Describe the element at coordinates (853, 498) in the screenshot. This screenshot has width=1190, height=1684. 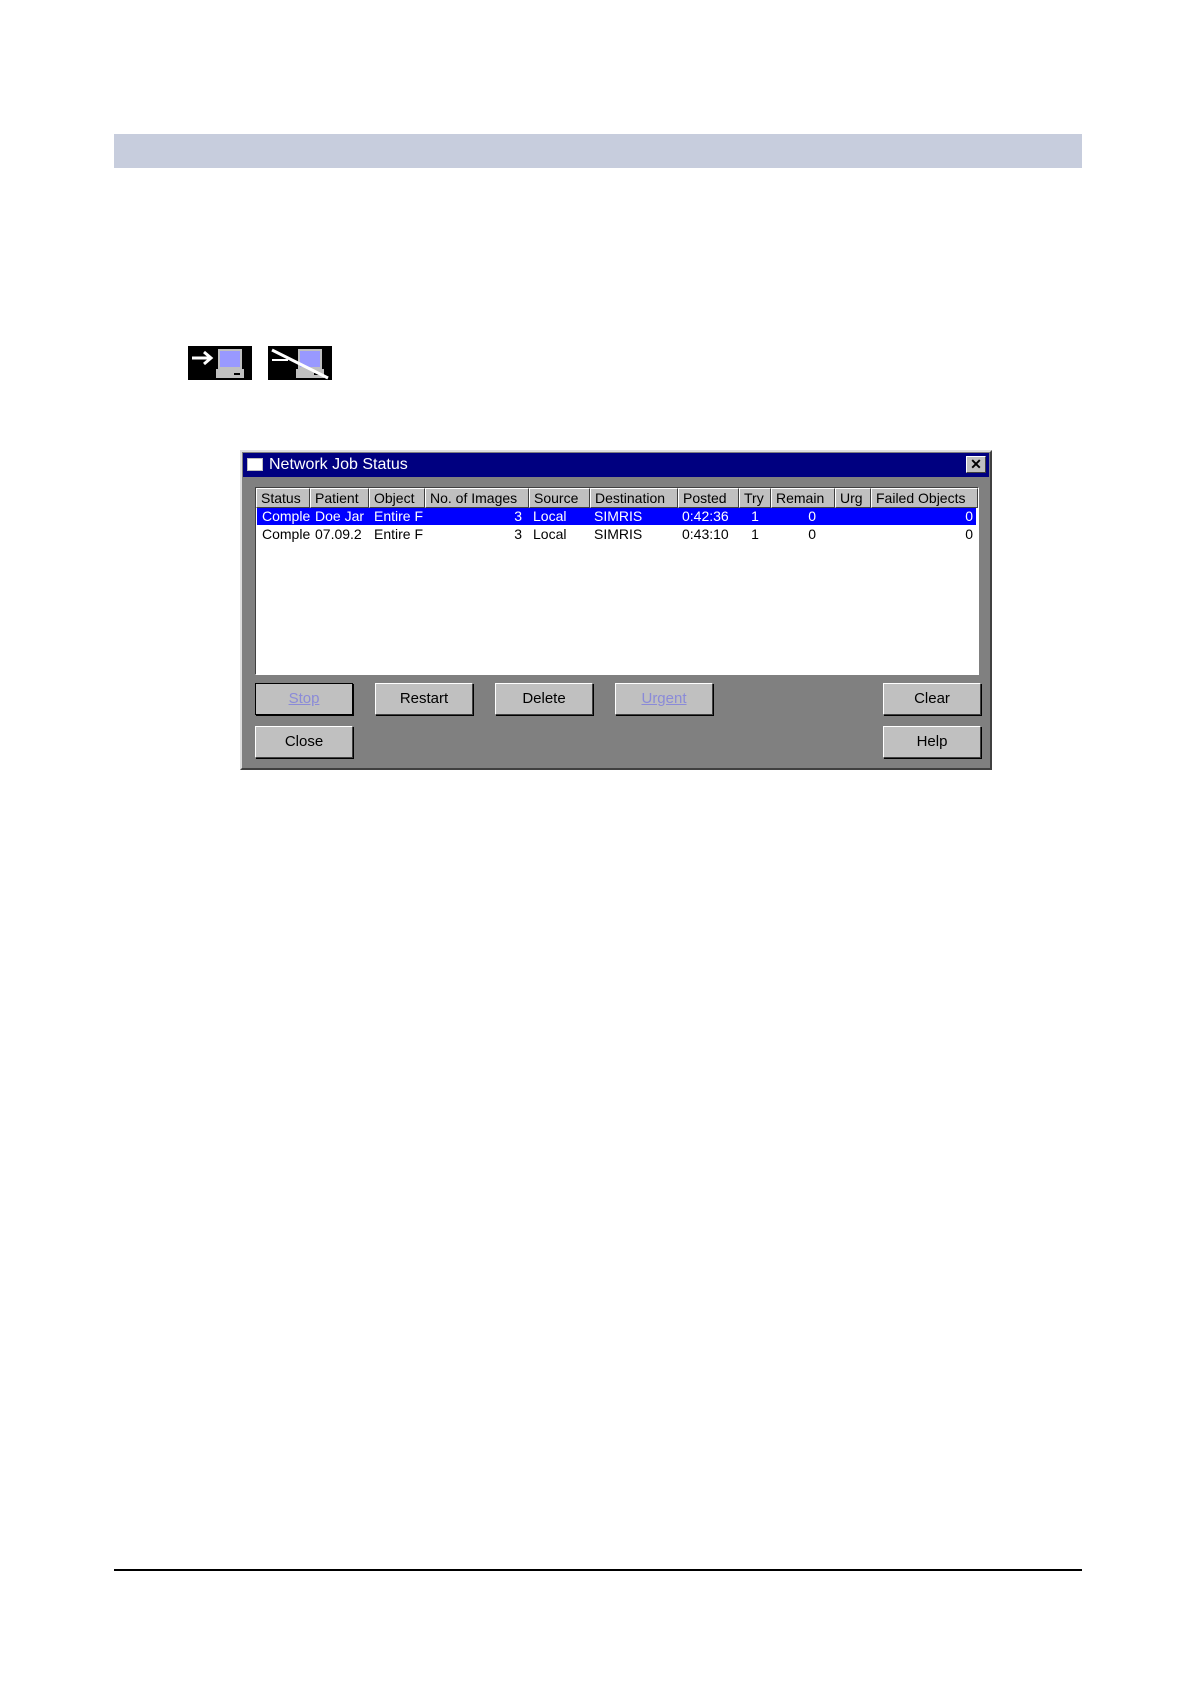
I see `column-header-urg: Urg` at that location.